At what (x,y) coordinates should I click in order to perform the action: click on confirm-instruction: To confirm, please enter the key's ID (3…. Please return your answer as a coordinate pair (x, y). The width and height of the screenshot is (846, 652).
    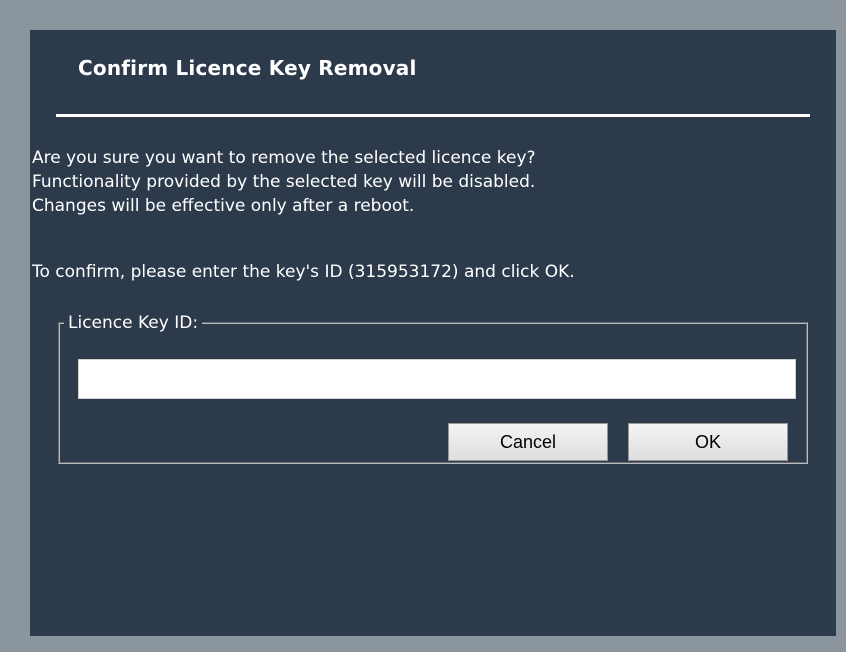
    Looking at the image, I should click on (303, 272).